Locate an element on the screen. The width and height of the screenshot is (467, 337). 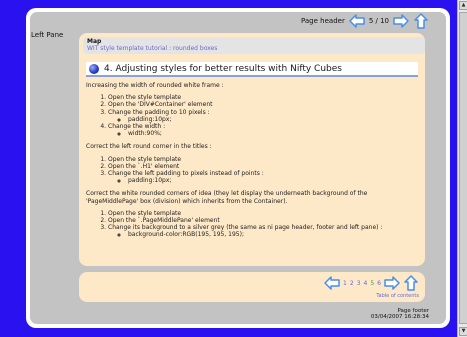
scroll-up-arrow-icon: ▲ is located at coordinates (463, 5).